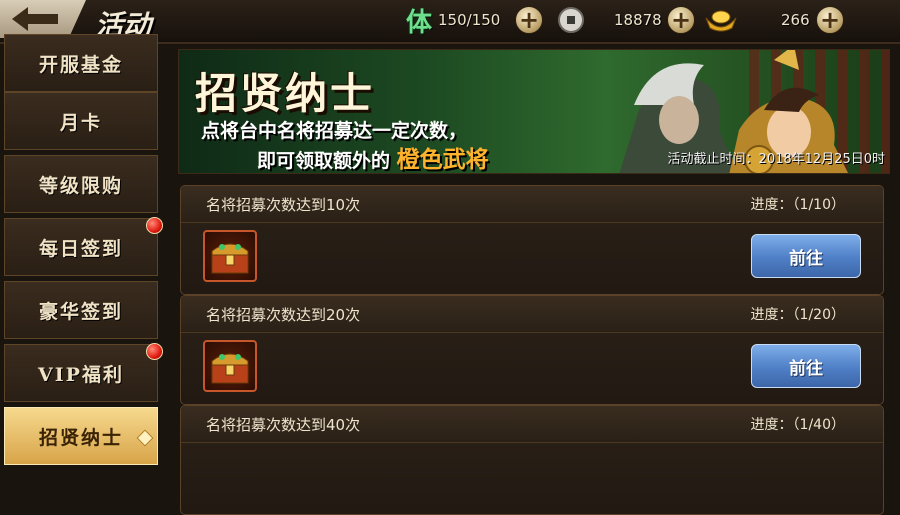  I want to click on sidebar-item-label: 豪华签到, so click(80, 311).